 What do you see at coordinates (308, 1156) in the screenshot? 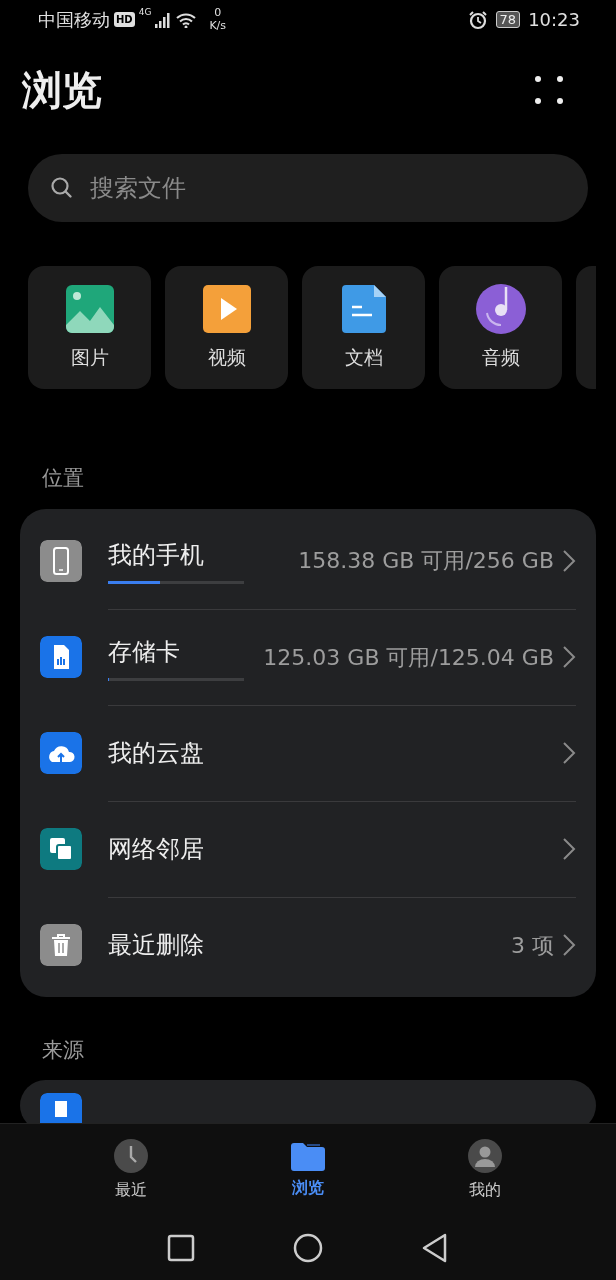
I see `folder-icon` at bounding box center [308, 1156].